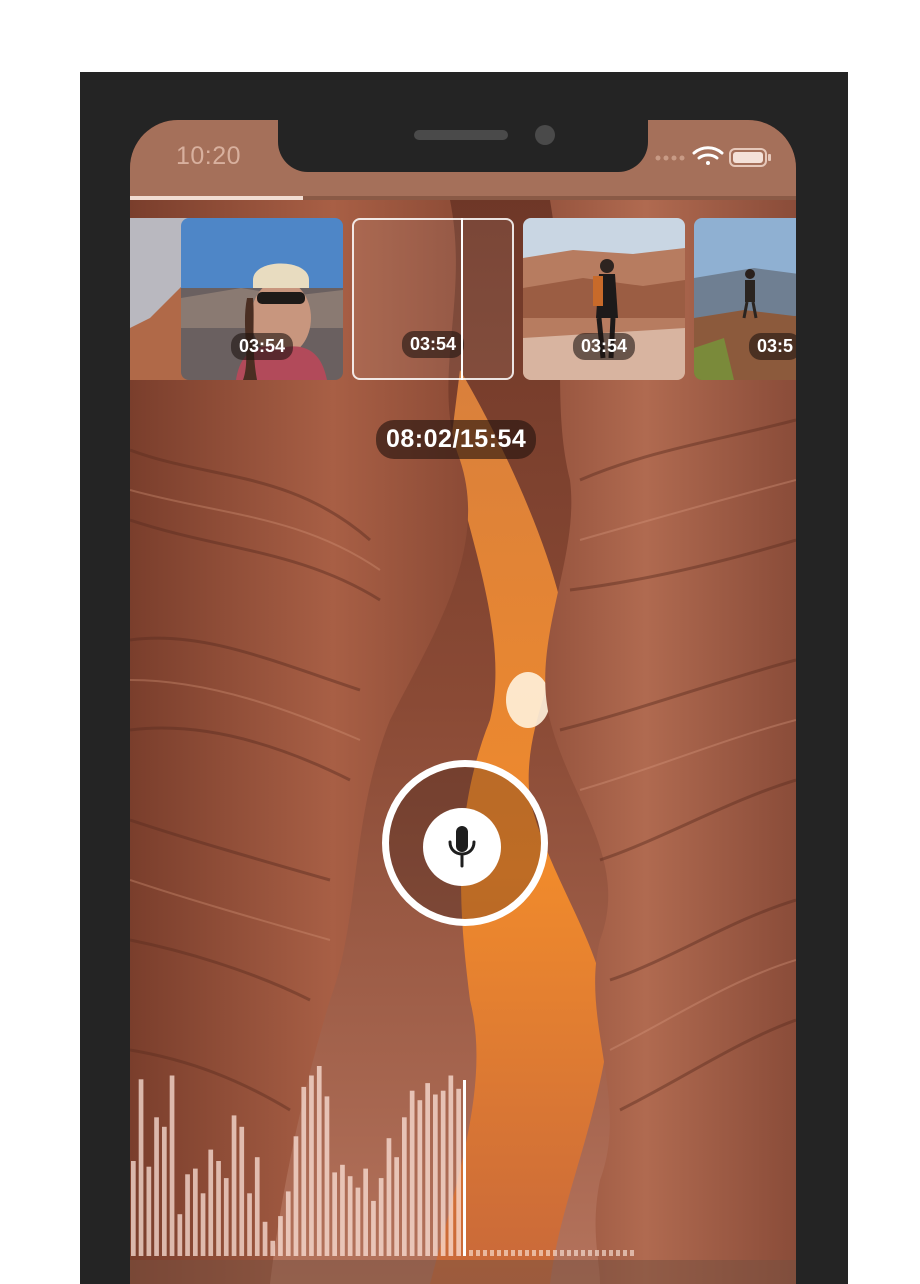 This screenshot has height=1284, width=920. I want to click on waveform-playhead, so click(464, 1168).